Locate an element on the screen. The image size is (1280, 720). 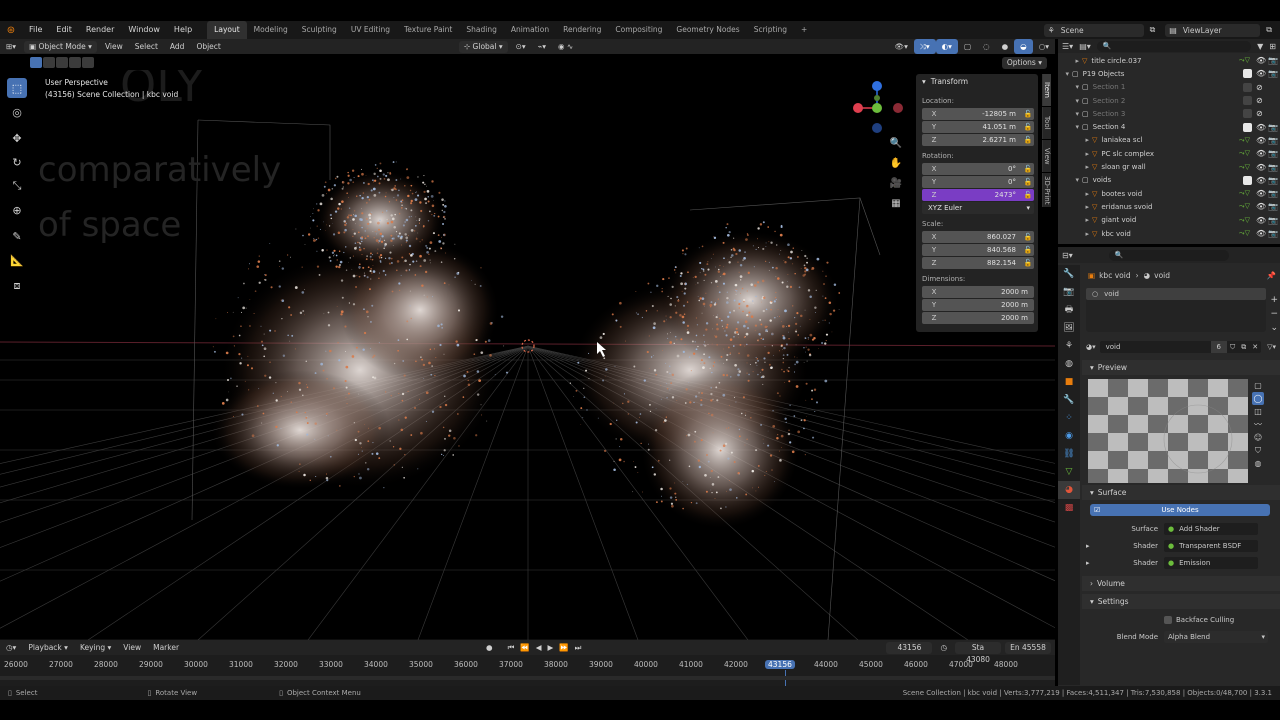
constraints-tab-icon: ⛓ is located at coordinates (1069, 454).